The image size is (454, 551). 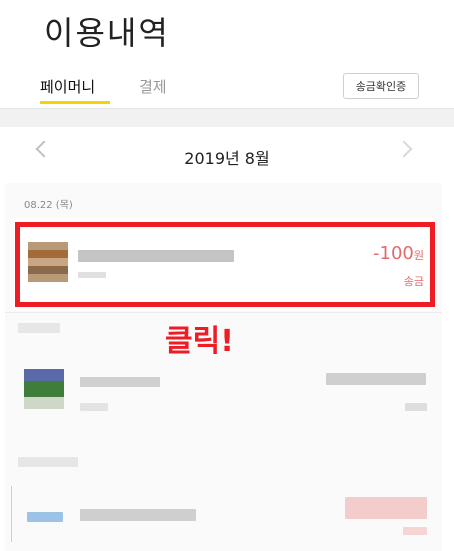 I want to click on page-title: 이용내역, so click(x=107, y=33).